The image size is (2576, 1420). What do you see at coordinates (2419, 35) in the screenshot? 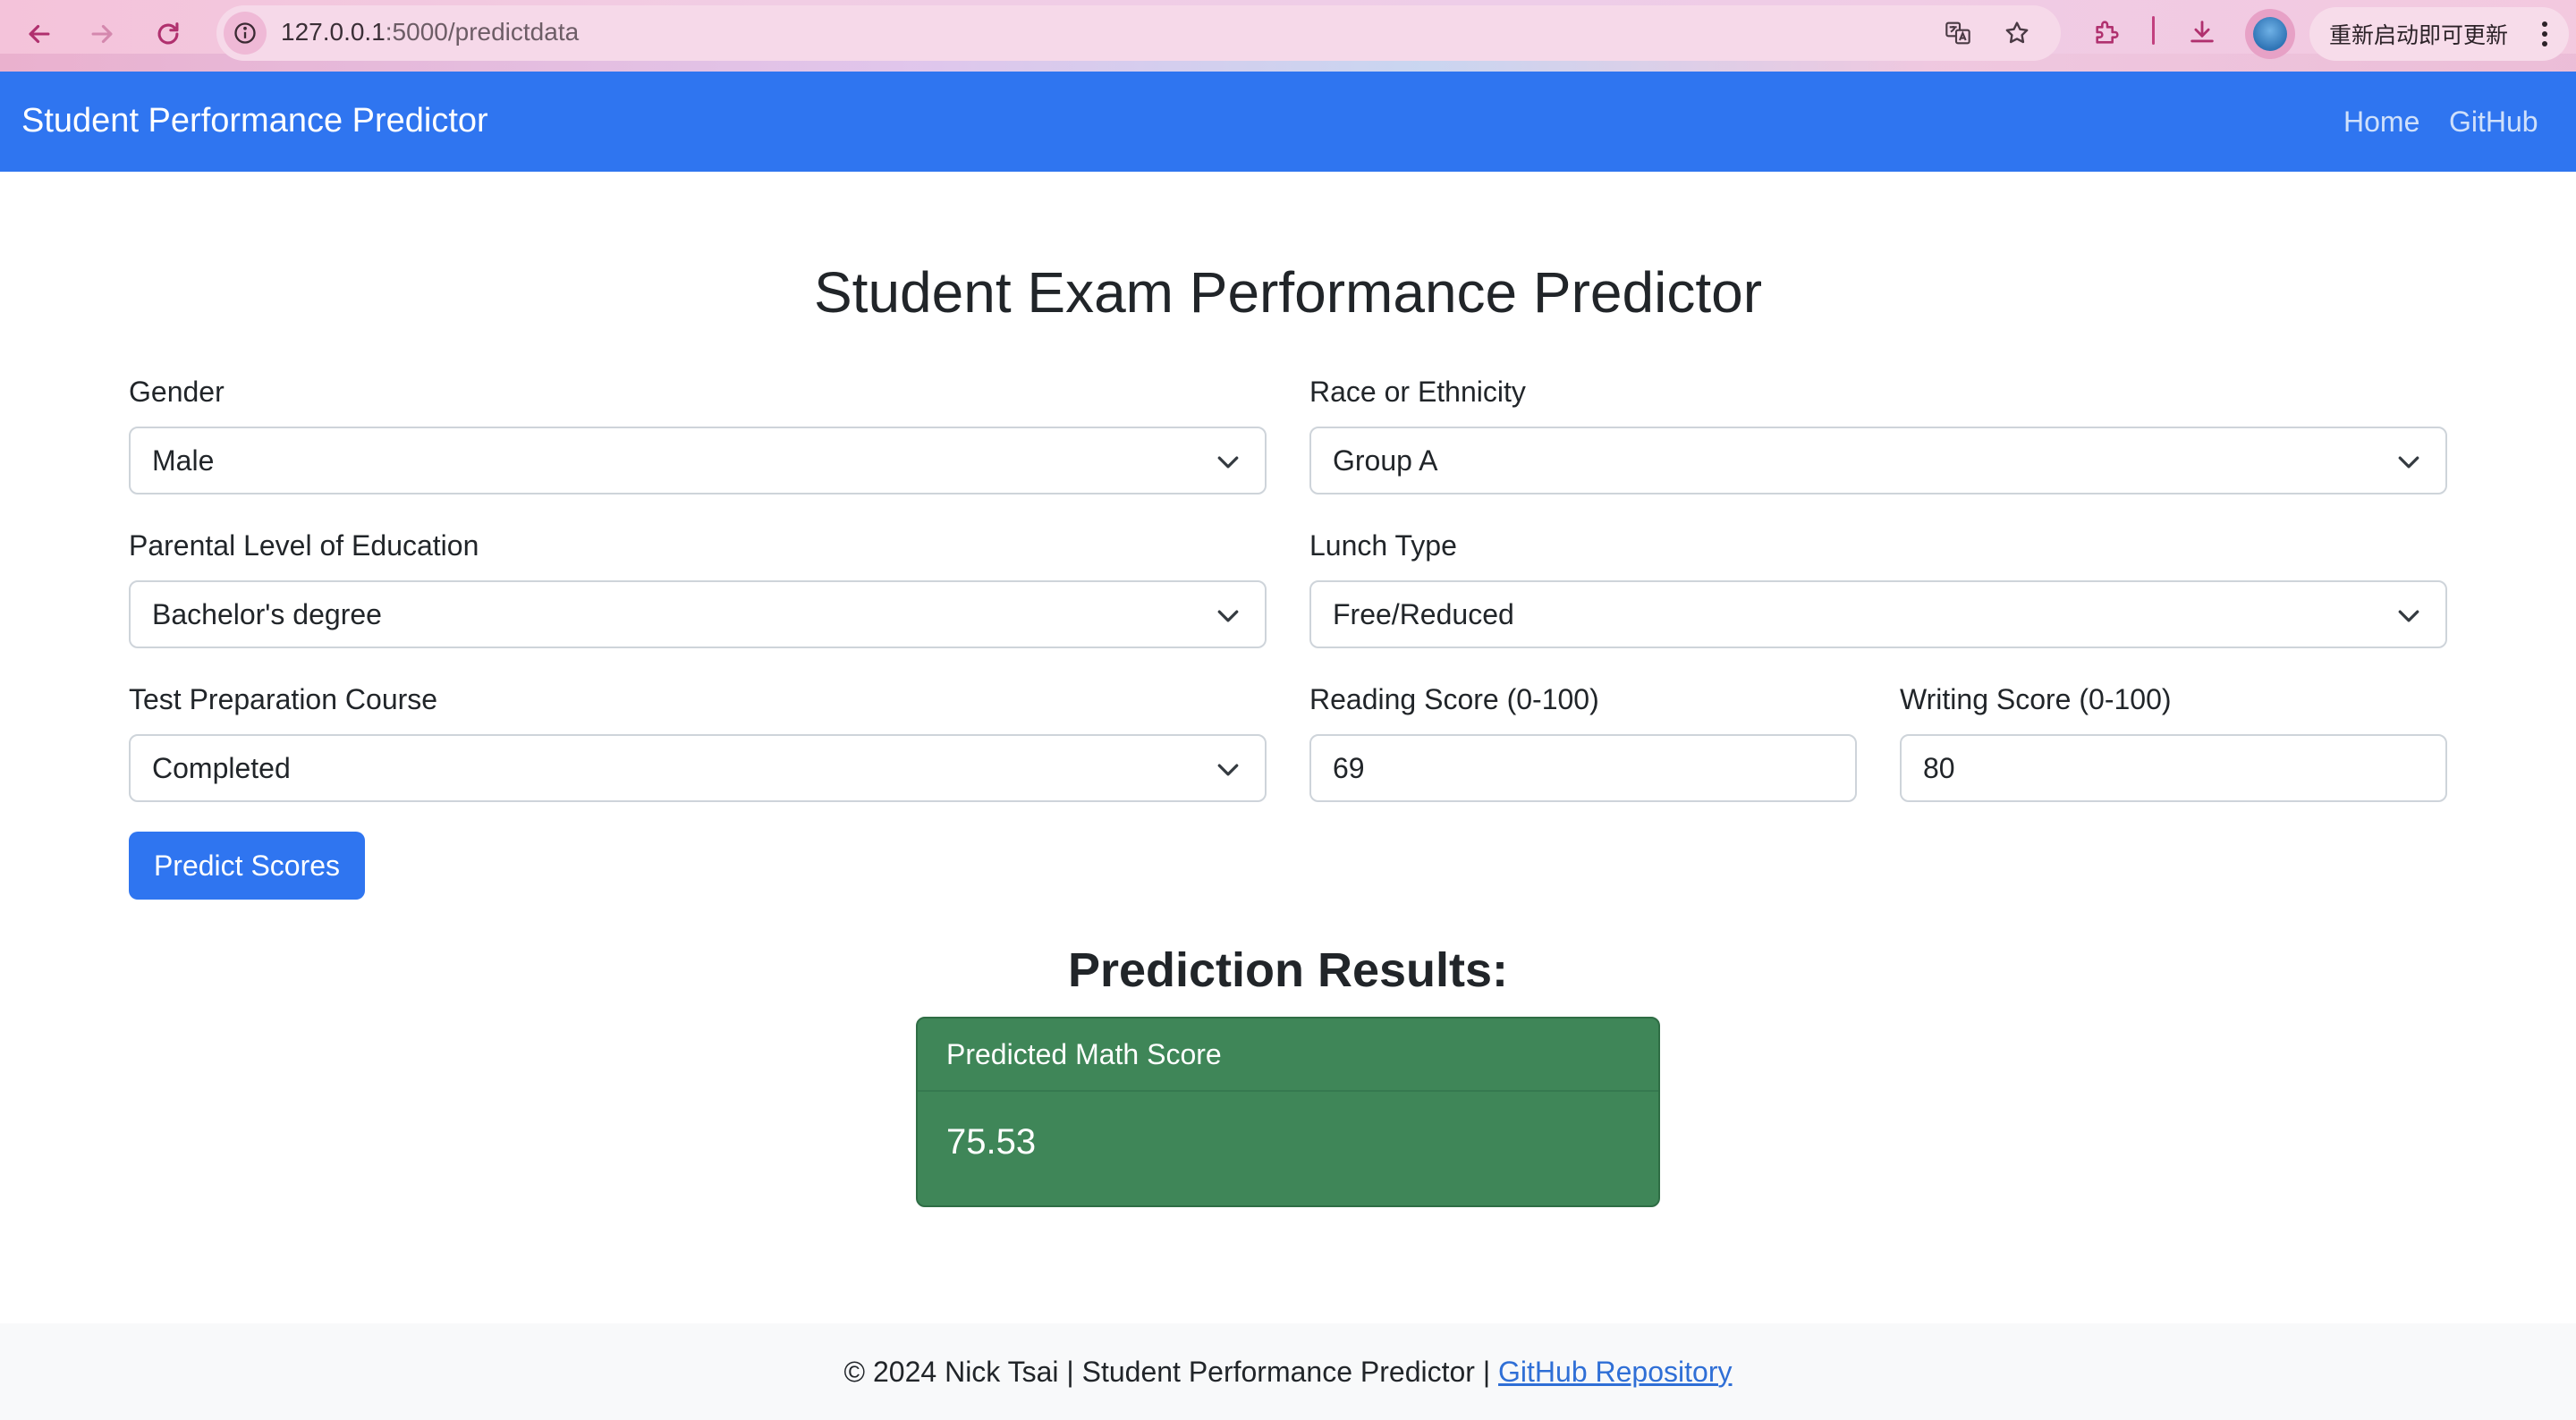
I see `update-label: 重新启动即可更新` at bounding box center [2419, 35].